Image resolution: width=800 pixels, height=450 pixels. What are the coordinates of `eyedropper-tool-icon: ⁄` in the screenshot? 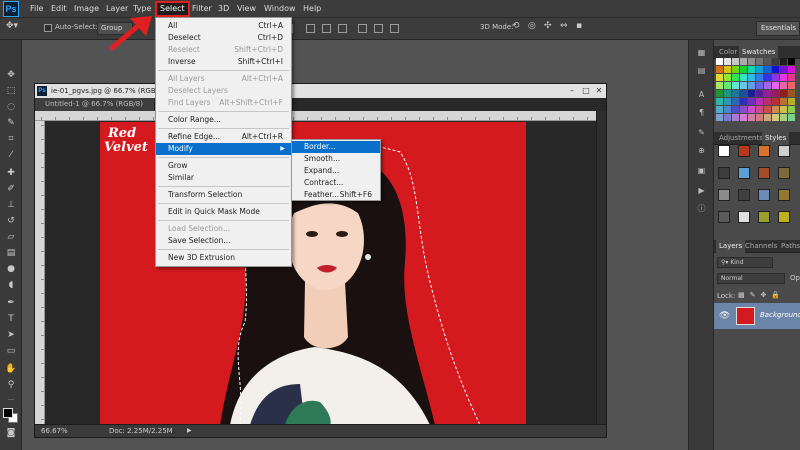 It's located at (11, 155).